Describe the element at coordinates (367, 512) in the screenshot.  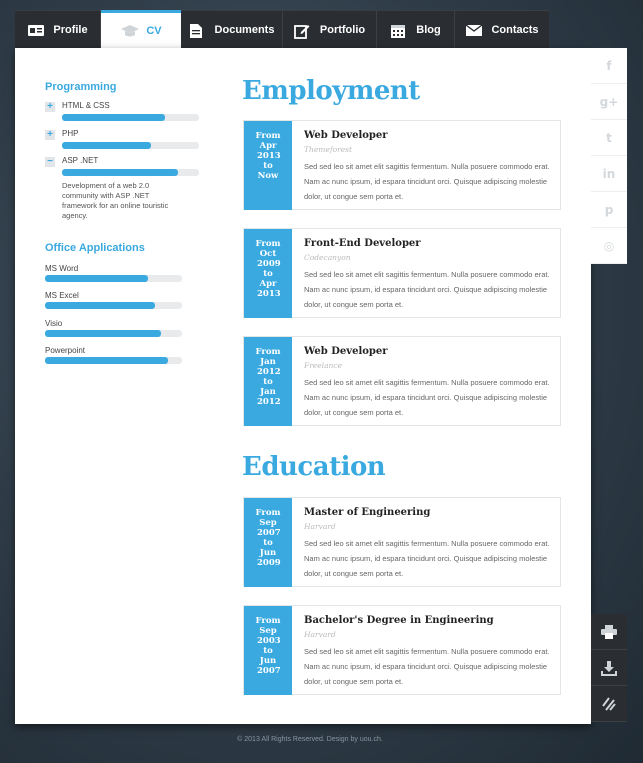
I see `entry-title: Master of Engineering` at that location.